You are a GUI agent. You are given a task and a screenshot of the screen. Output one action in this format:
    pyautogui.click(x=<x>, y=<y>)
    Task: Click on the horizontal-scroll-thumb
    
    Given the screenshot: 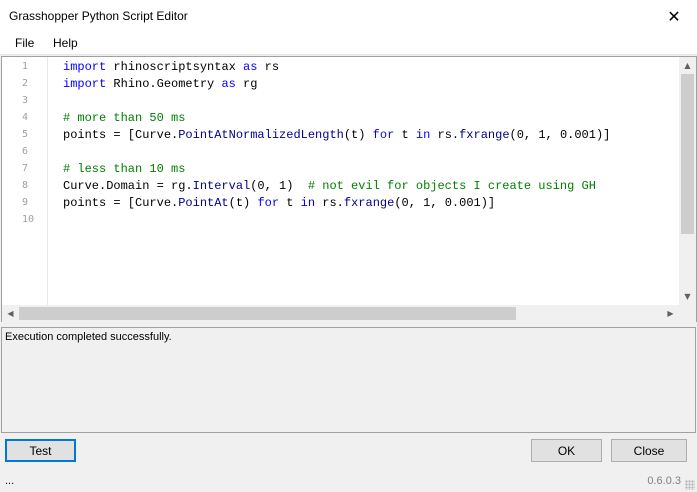 What is the action you would take?
    pyautogui.click(x=267, y=313)
    